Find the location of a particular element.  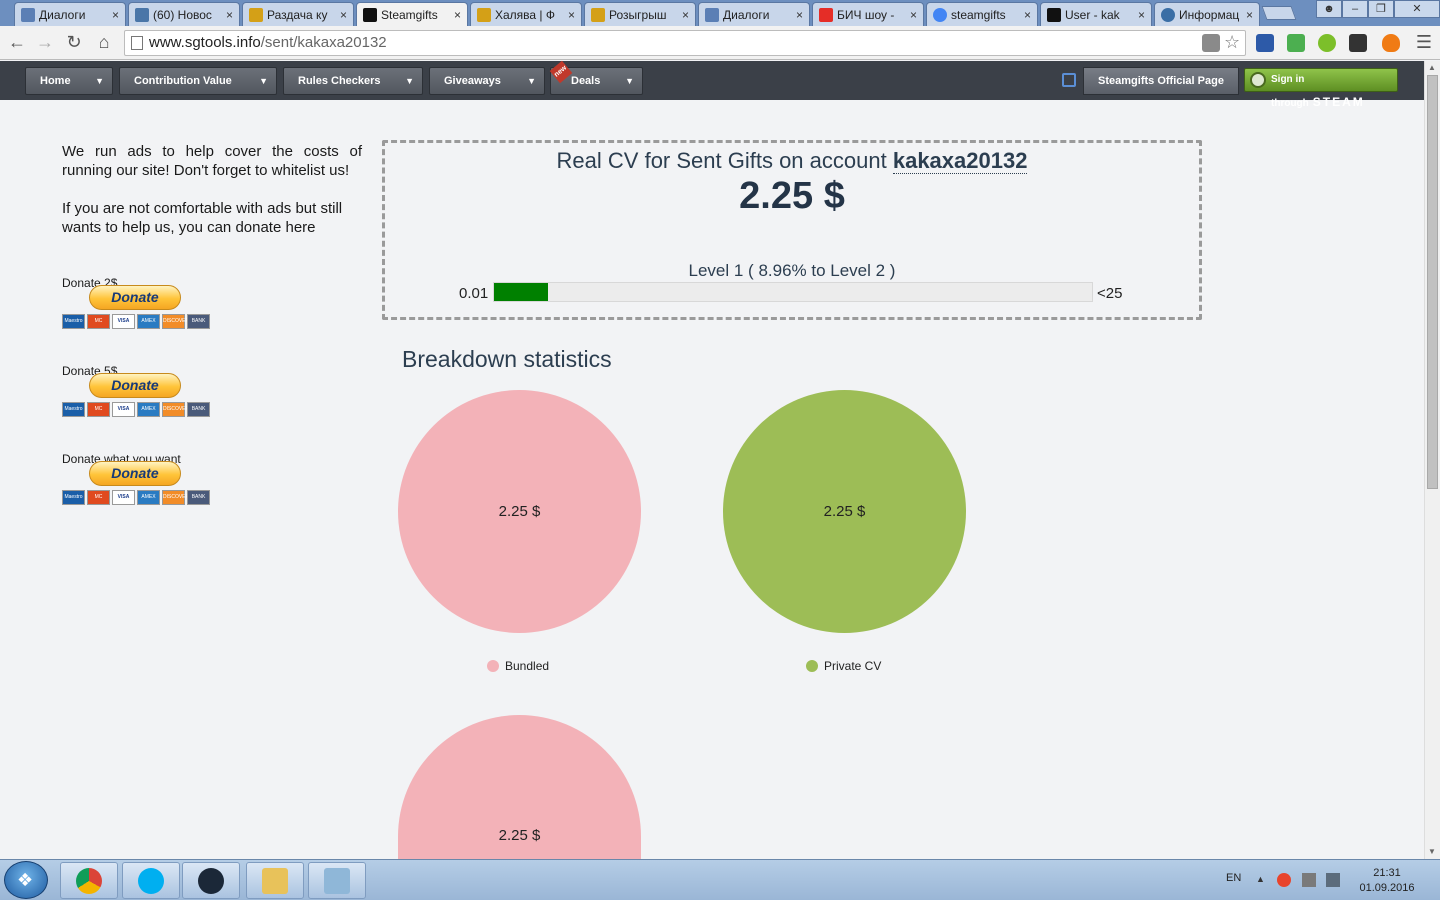

minimize-icon: – is located at coordinates (1355, 9).